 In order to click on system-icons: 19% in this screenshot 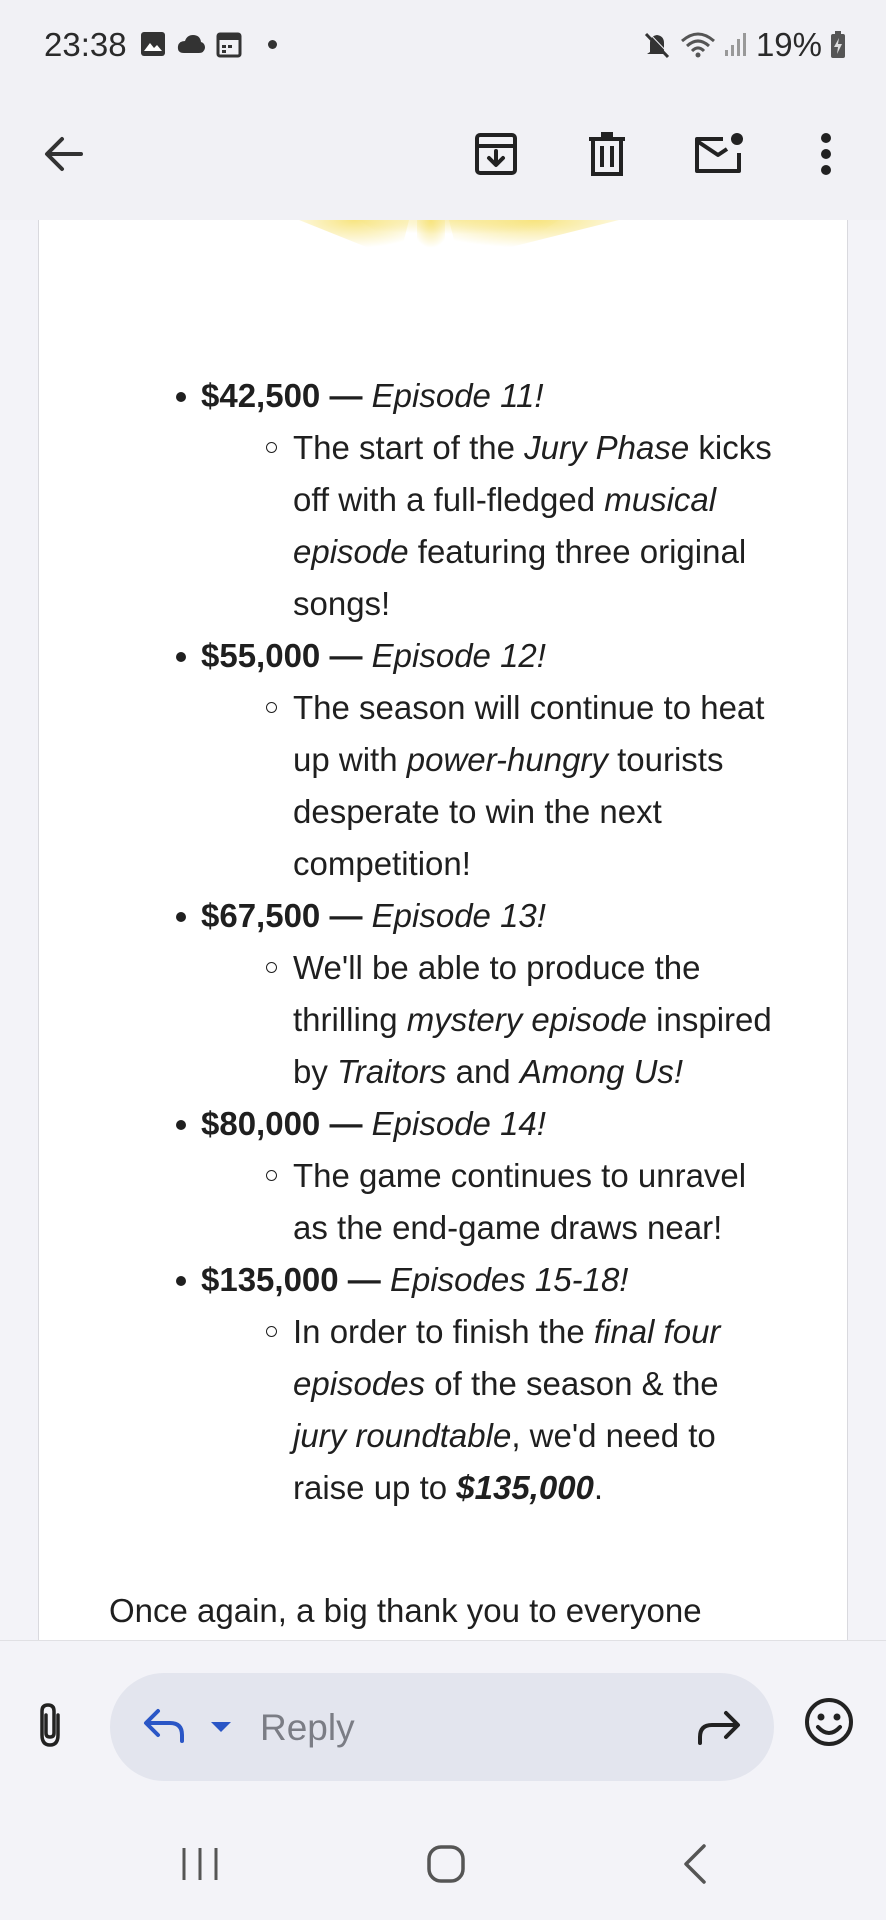, I will do `click(744, 45)`.